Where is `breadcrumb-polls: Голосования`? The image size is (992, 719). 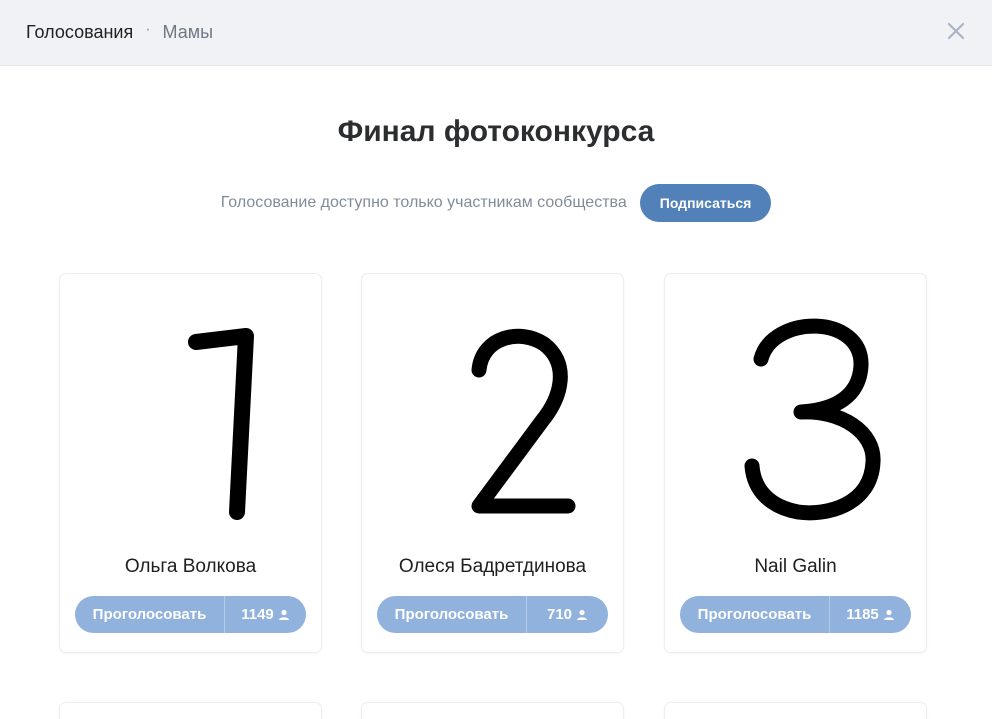
breadcrumb-polls: Голосования is located at coordinates (79, 32).